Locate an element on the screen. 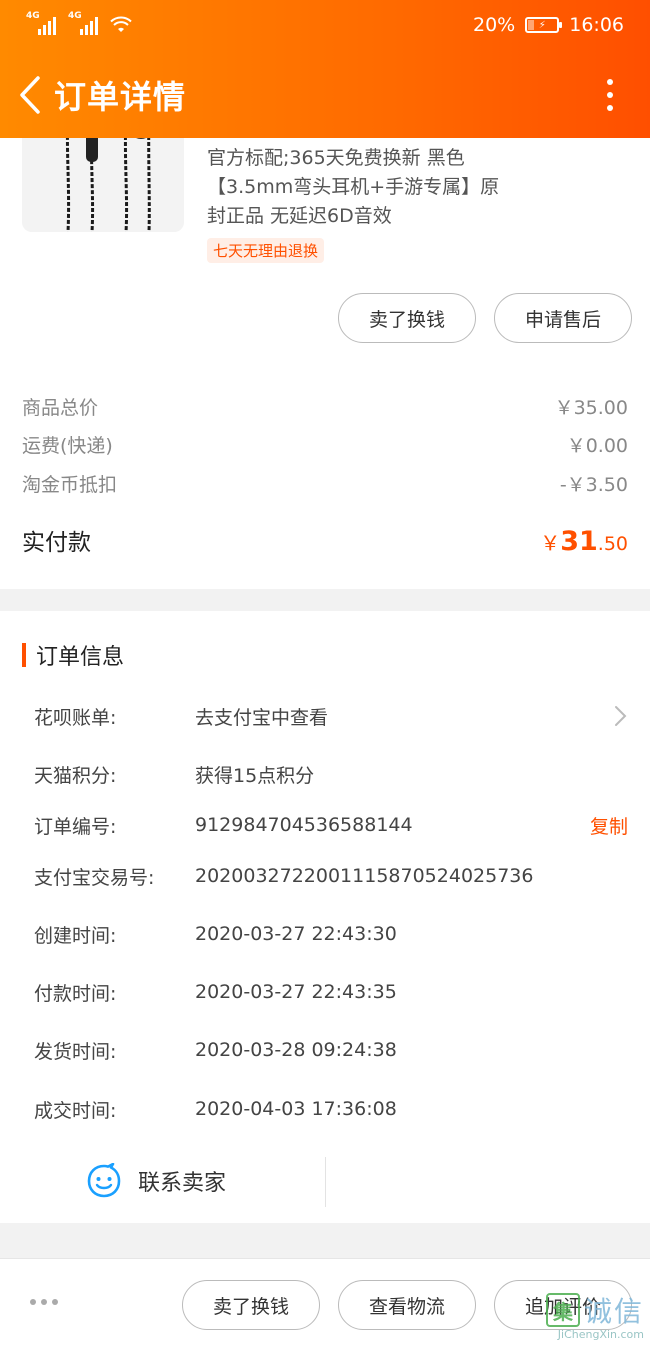 The height and width of the screenshot is (1350, 650). paid-total-amount: ￥31.50 is located at coordinates (584, 541).